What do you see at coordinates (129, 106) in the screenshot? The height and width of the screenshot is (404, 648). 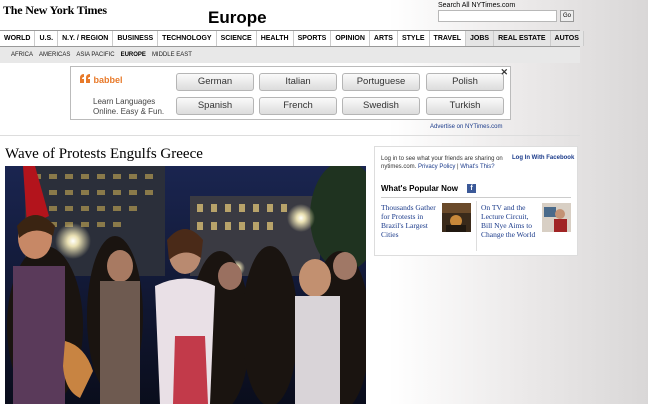 I see `ad-tagline: Learn Languages Online. Easy & Fun.` at bounding box center [129, 106].